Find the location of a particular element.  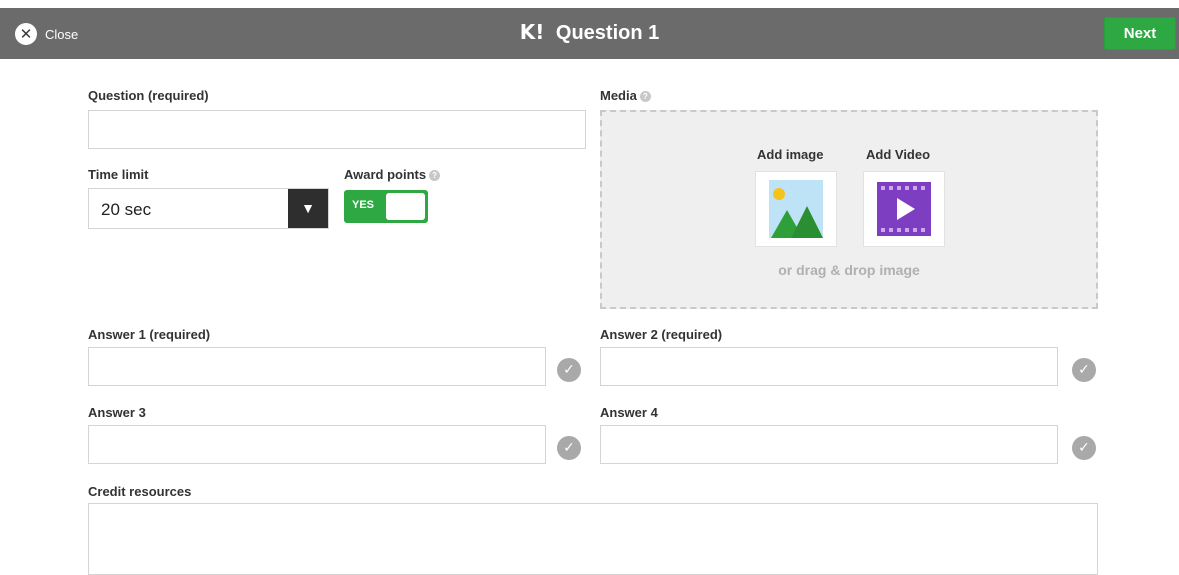

toggle-knob is located at coordinates (405, 206).